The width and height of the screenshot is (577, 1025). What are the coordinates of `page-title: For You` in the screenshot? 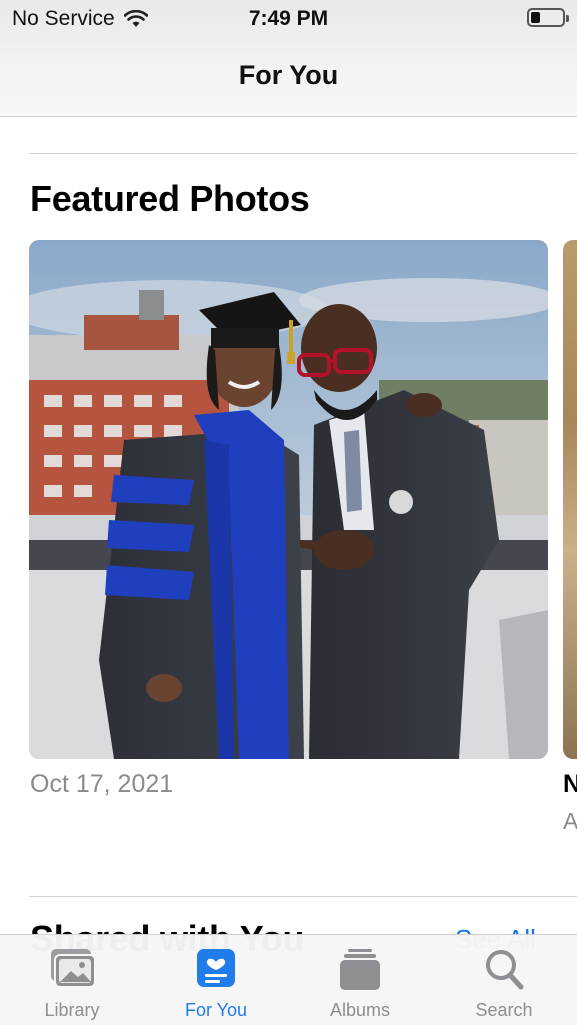 It's located at (288, 75).